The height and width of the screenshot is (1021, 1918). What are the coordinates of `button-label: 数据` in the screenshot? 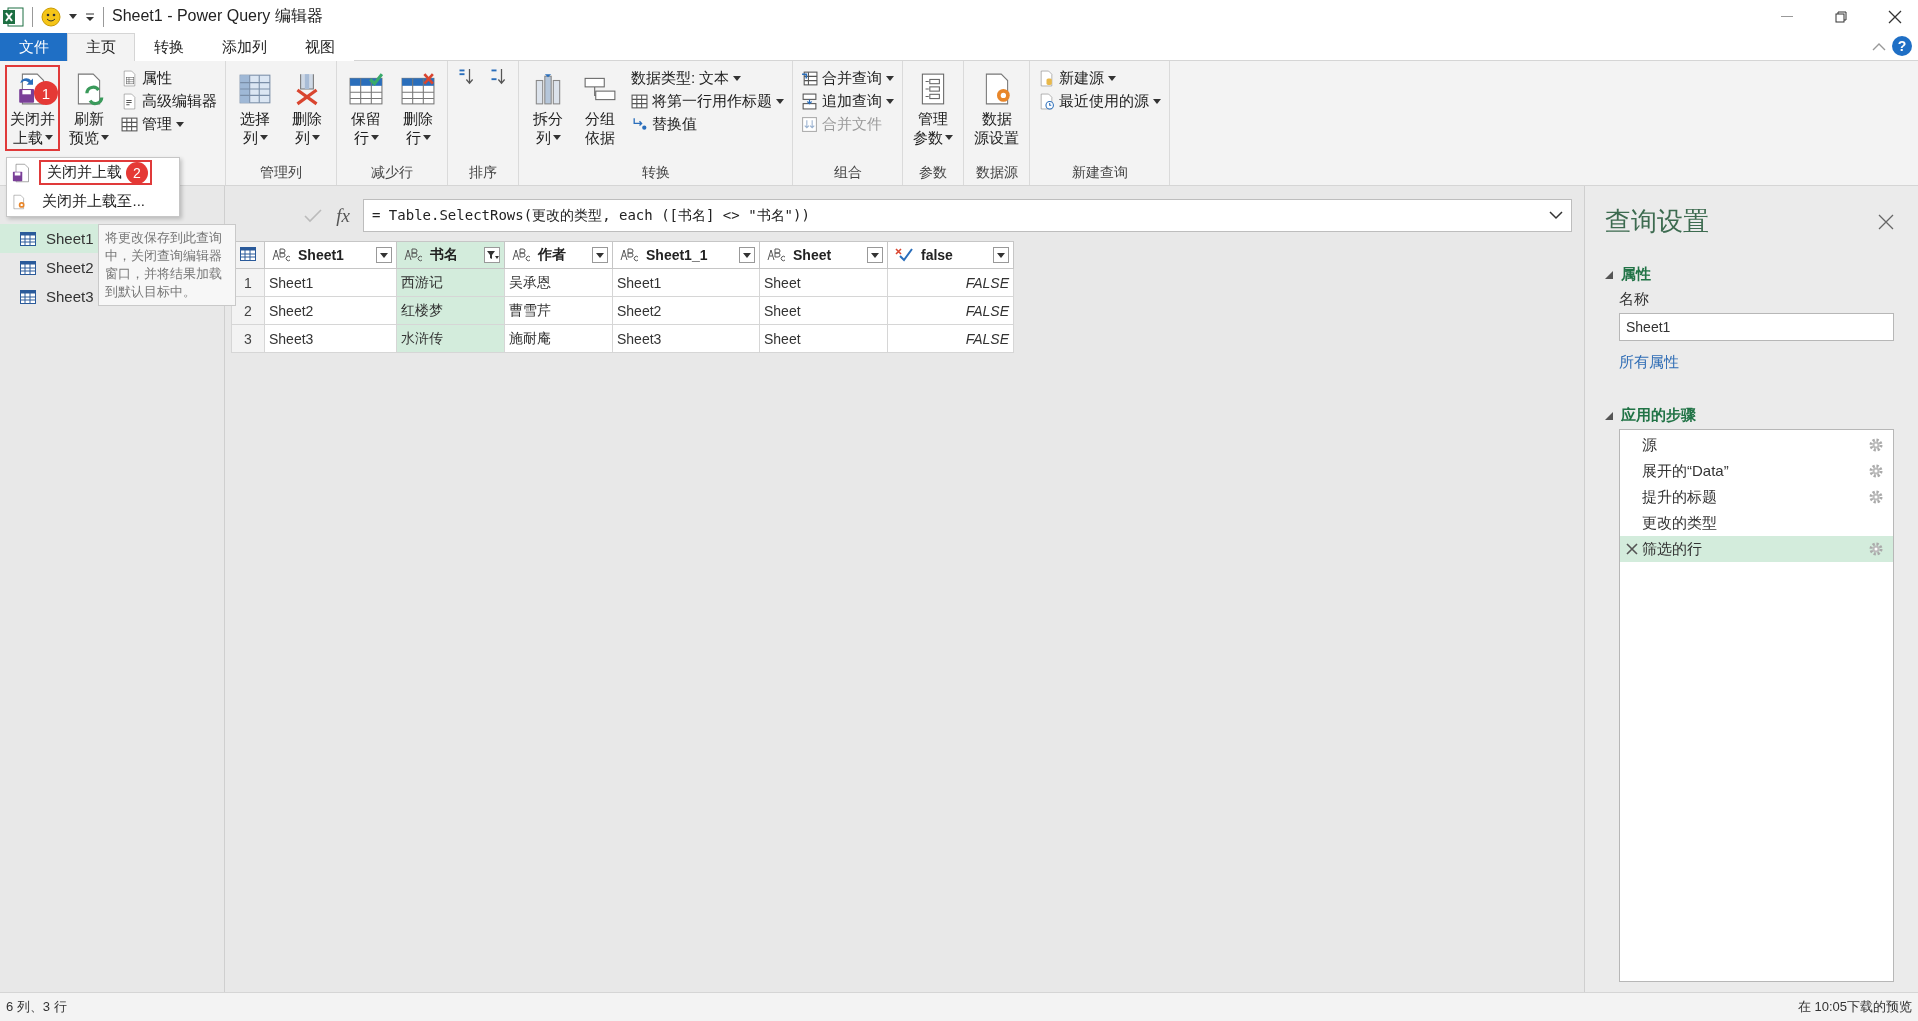 It's located at (996, 118).